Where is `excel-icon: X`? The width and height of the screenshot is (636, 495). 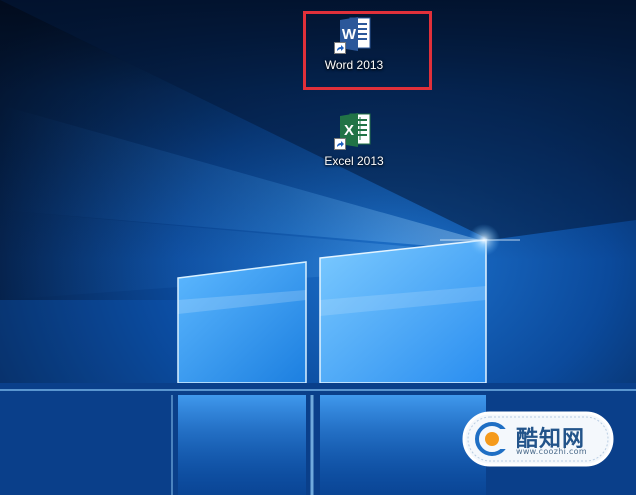 excel-icon: X is located at coordinates (354, 130).